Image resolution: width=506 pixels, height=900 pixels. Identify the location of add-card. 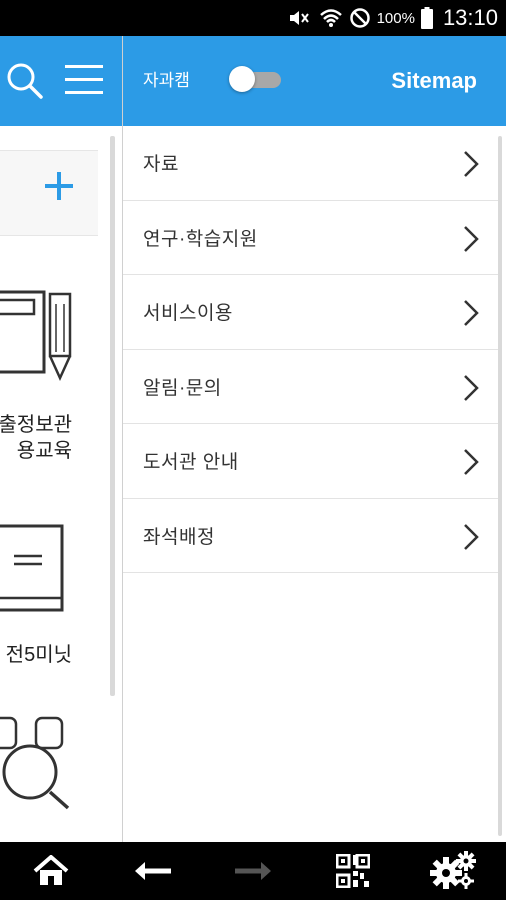
(49, 193).